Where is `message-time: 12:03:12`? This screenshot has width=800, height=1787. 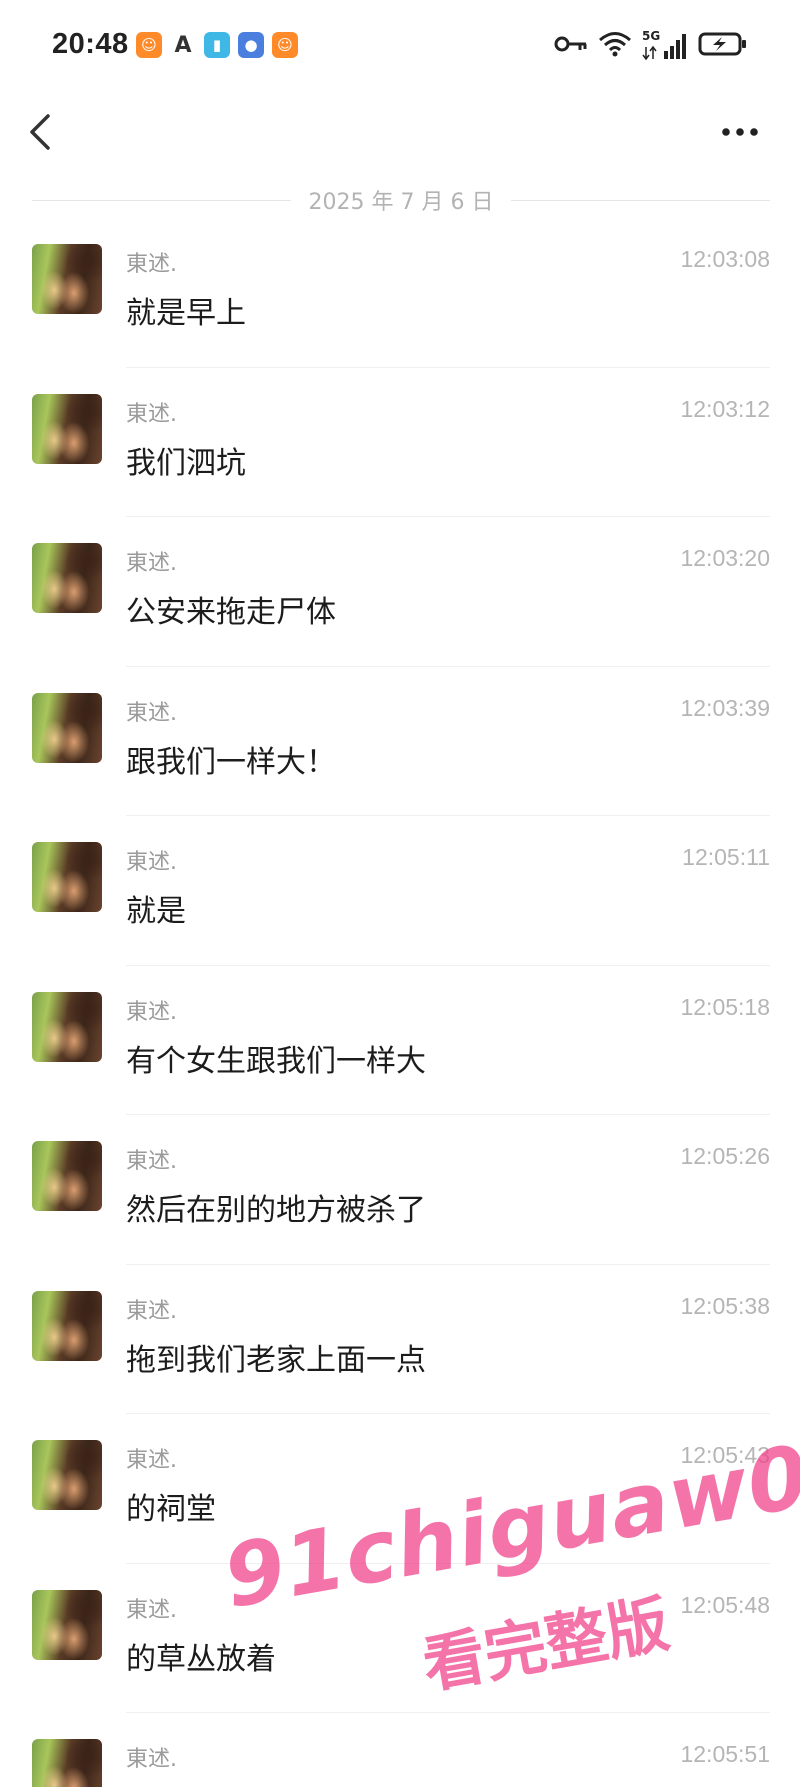
message-time: 12:03:12 is located at coordinates (725, 408).